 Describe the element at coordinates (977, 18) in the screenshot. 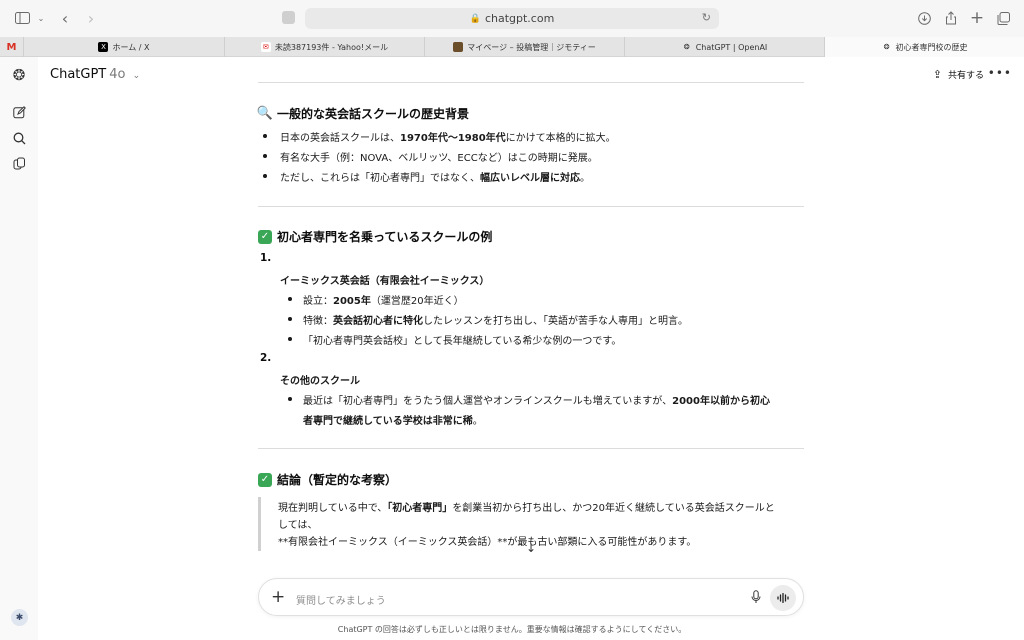

I see `new-tab-icon: +` at that location.